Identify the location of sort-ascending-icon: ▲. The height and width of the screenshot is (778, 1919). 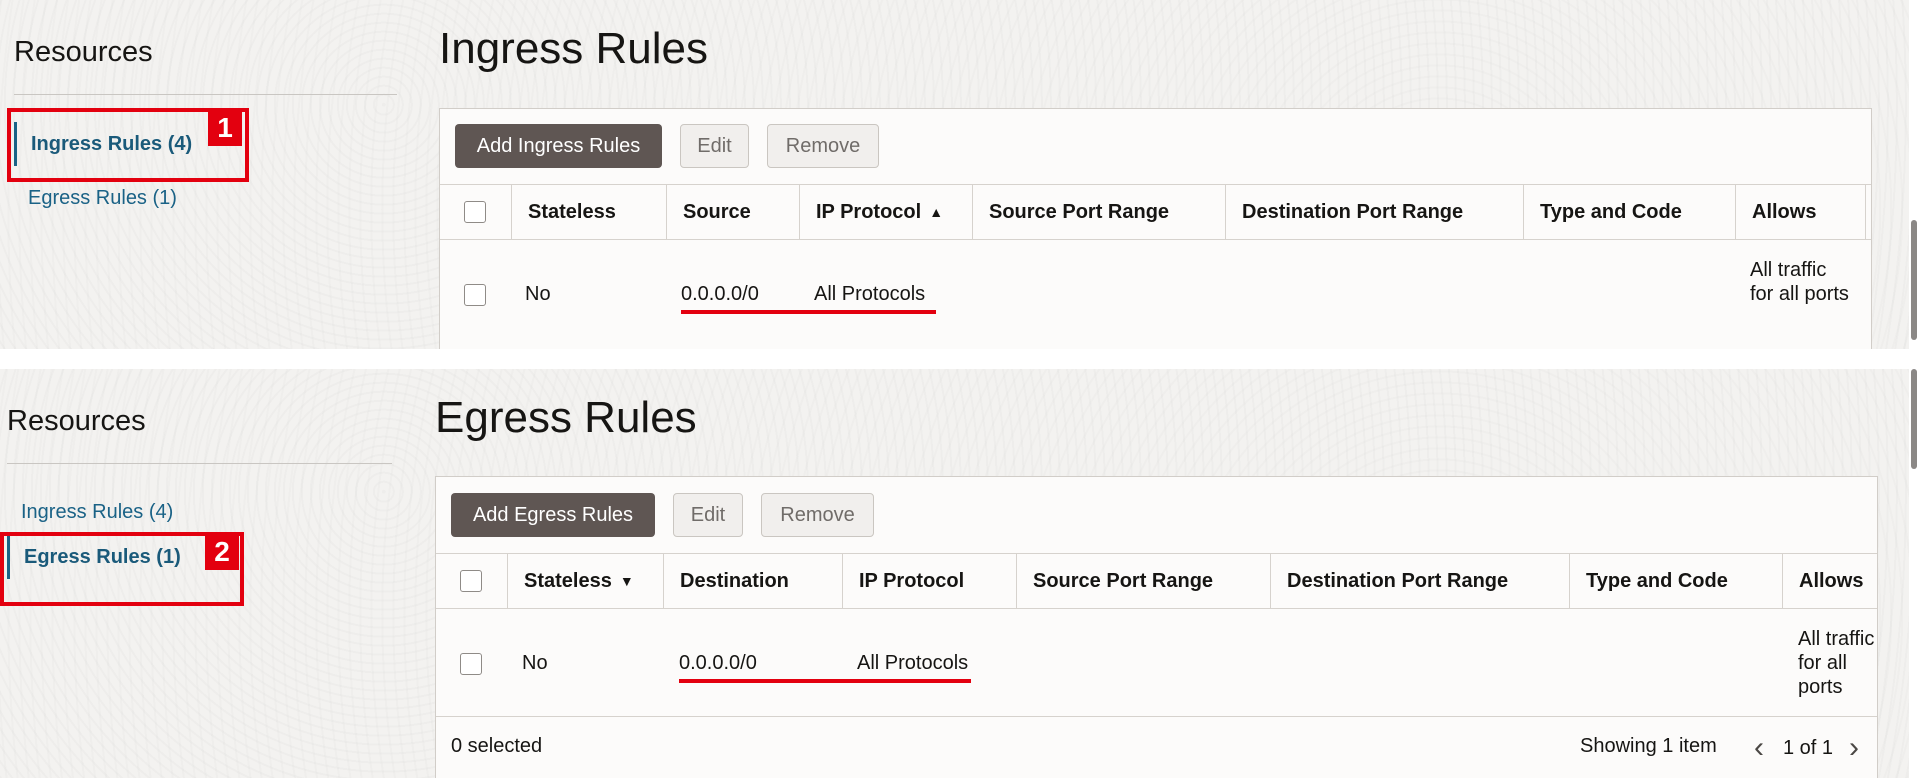
(936, 212).